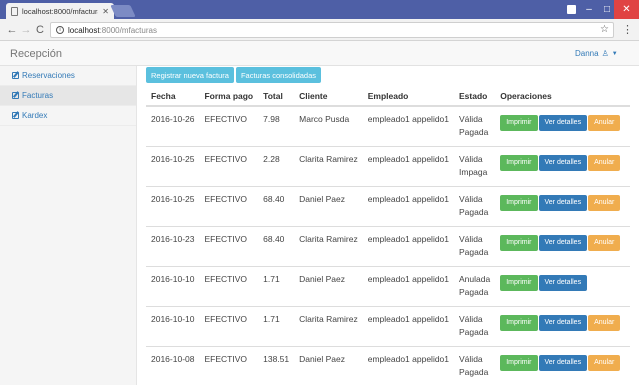  Describe the element at coordinates (332, 30) in the screenshot. I see `url-input: i localhost:8000/mfacturas ☆` at that location.